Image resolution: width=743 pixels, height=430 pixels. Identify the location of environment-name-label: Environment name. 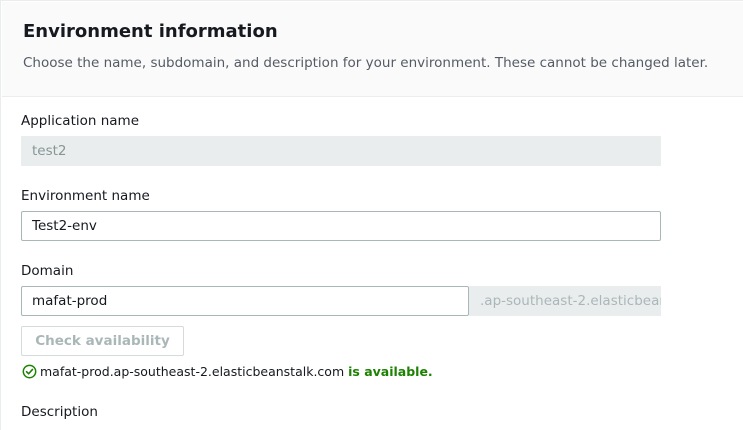
(85, 196).